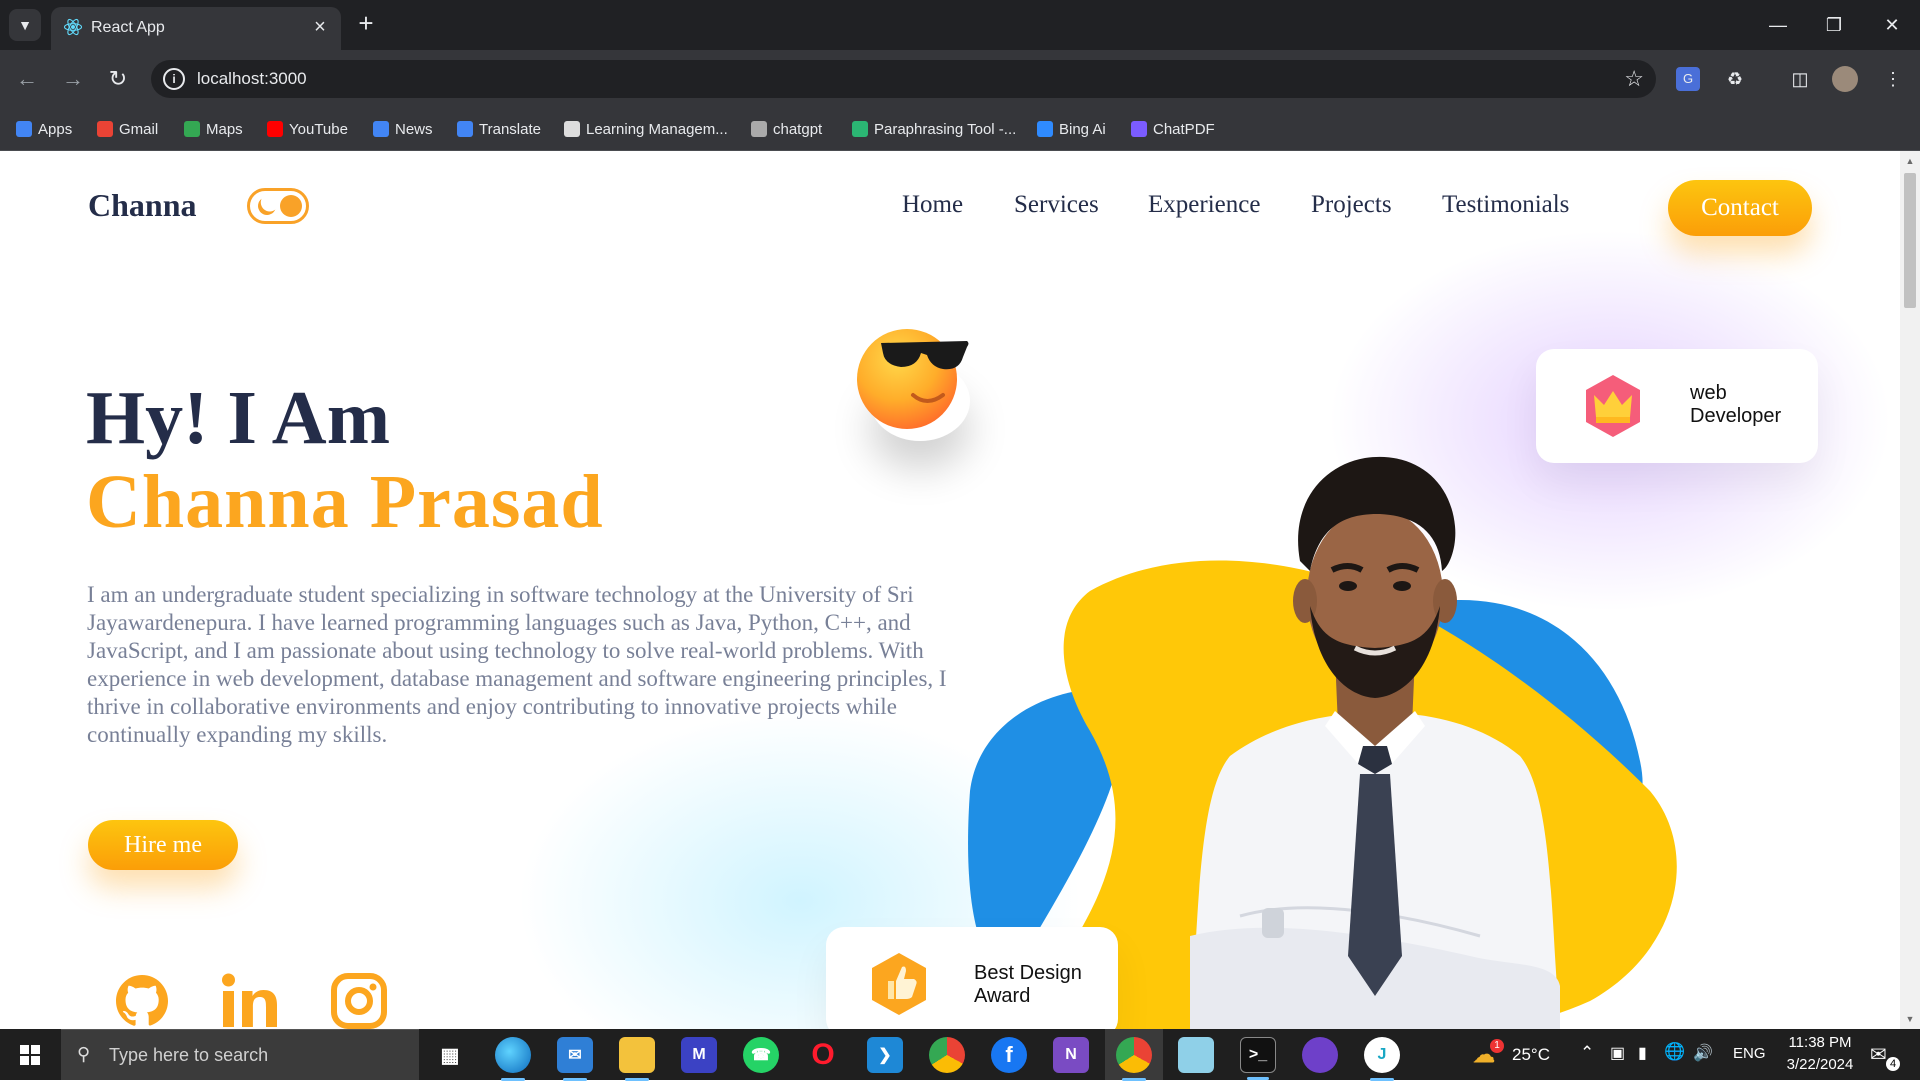 The image size is (1920, 1081). I want to click on github-icon, so click(142, 1000).